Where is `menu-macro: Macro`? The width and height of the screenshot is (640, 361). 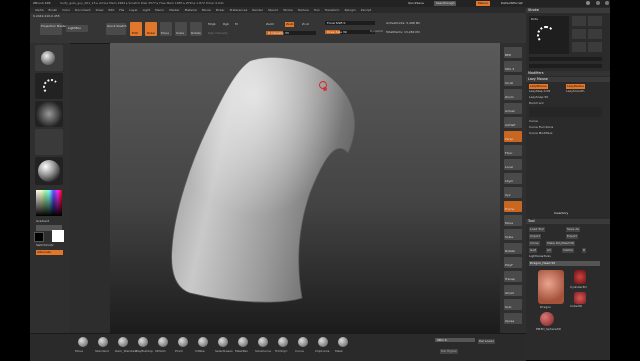
menu-macro: Macro is located at coordinates (159, 10).